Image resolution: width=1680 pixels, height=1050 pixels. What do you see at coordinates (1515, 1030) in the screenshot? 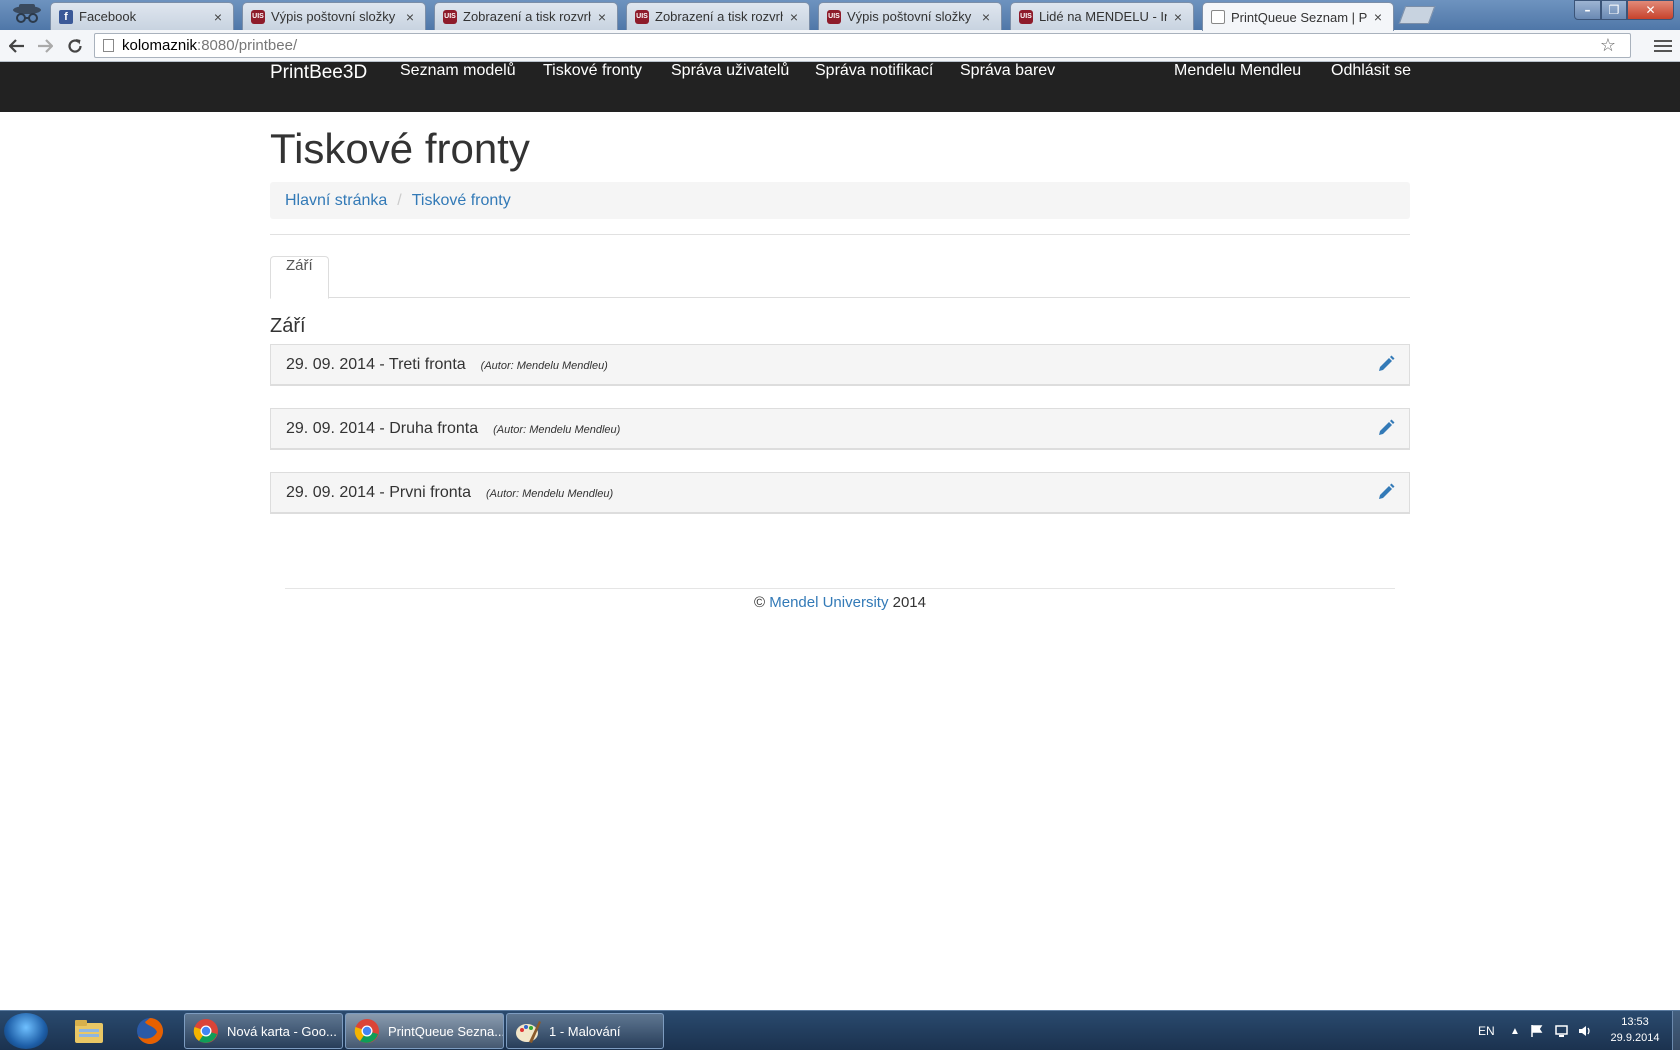
I see `tray-expand-icon: ▲` at bounding box center [1515, 1030].